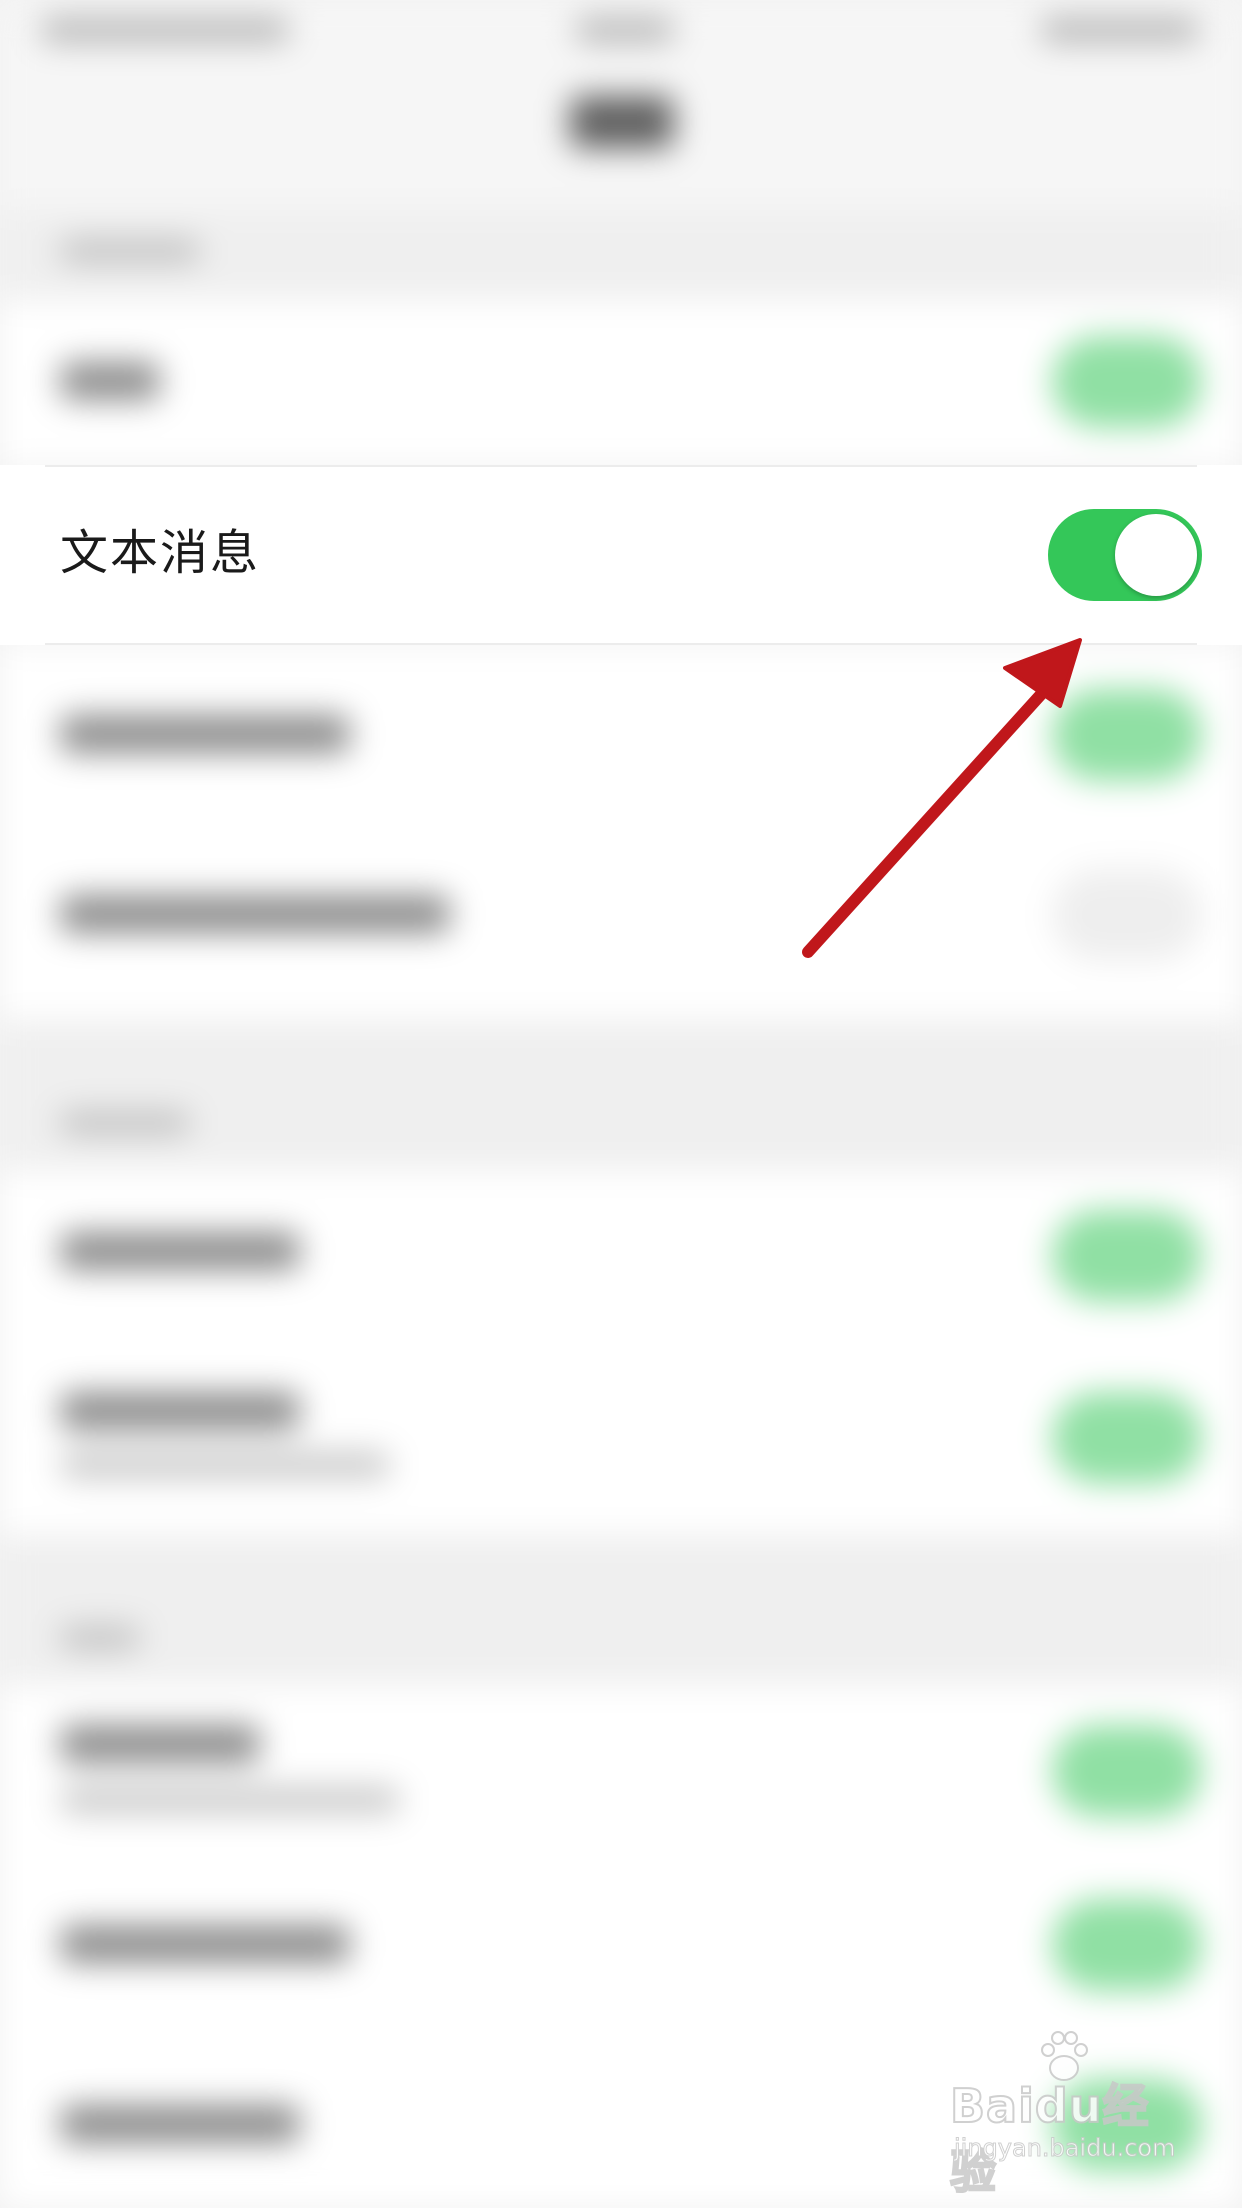  I want to click on row-divider-top, so click(621, 466).